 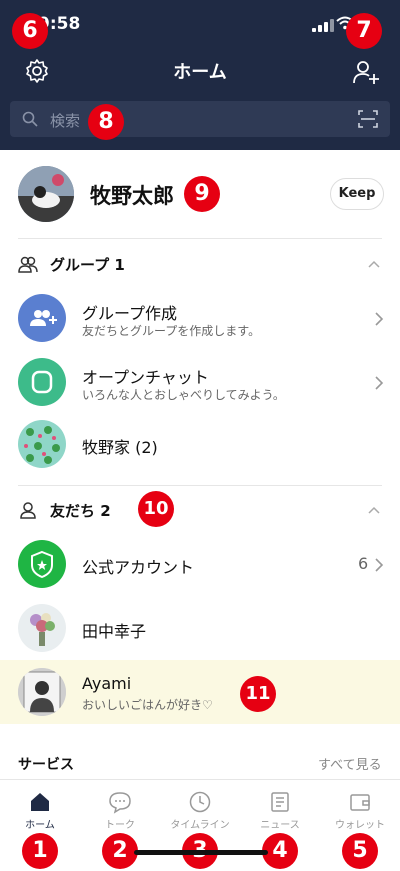 What do you see at coordinates (130, 313) in the screenshot?
I see `item-name: グループ作成` at bounding box center [130, 313].